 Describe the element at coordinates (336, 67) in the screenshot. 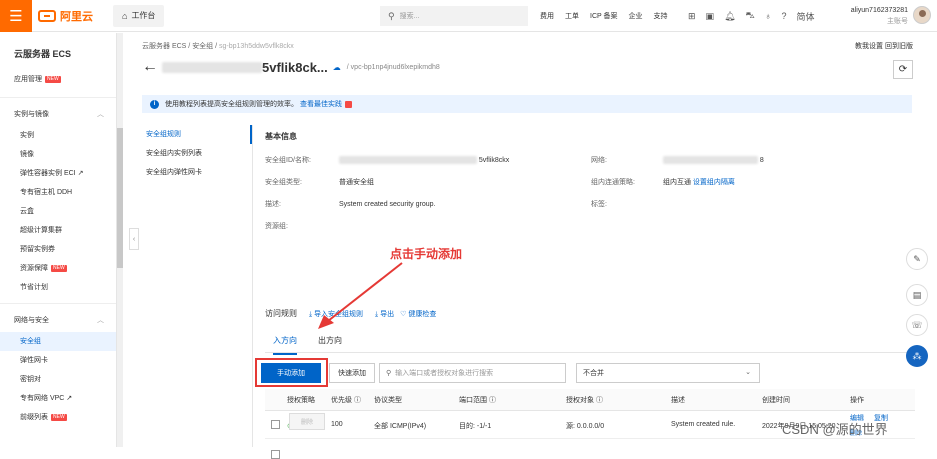

I see `cloud-icon: ☁` at that location.